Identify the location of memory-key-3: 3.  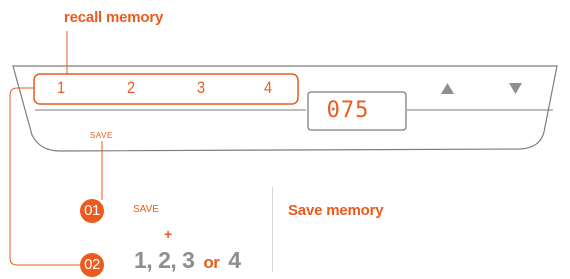
(201, 88).